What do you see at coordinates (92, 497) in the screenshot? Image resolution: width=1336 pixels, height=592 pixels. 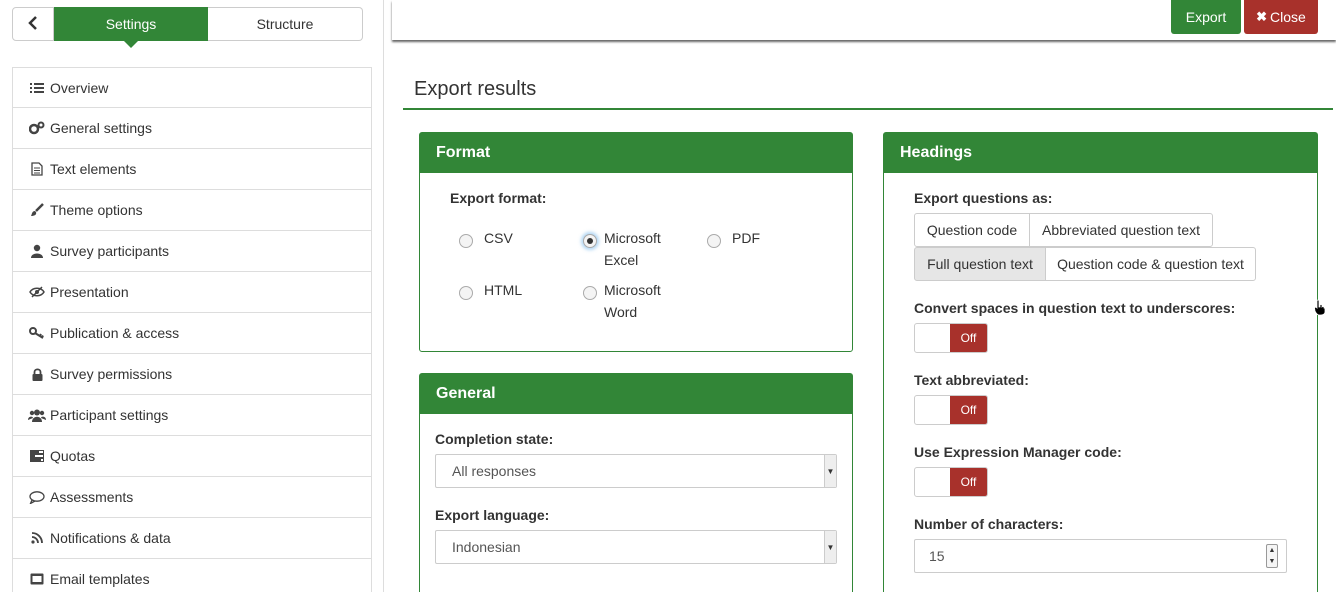 I see `sidebar-item-label: Assessments` at bounding box center [92, 497].